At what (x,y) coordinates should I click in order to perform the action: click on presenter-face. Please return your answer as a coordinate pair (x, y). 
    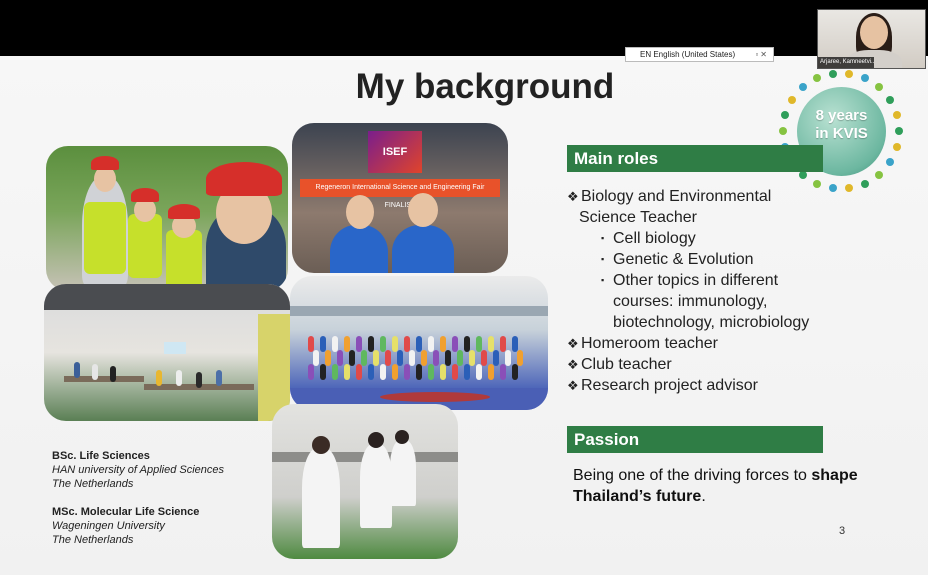
    Looking at the image, I should click on (874, 32).